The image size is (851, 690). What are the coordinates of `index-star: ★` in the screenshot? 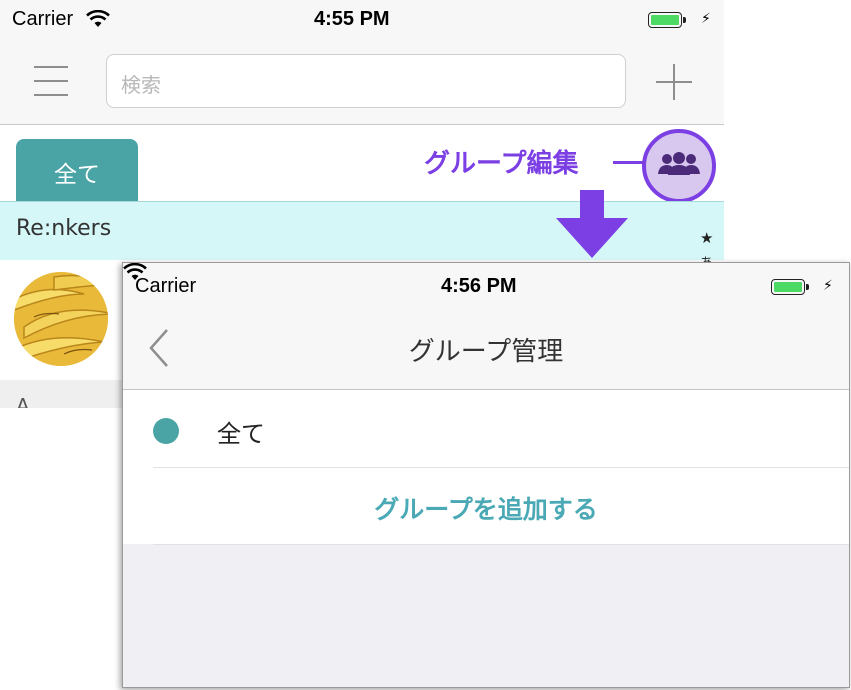 It's located at (706, 238).